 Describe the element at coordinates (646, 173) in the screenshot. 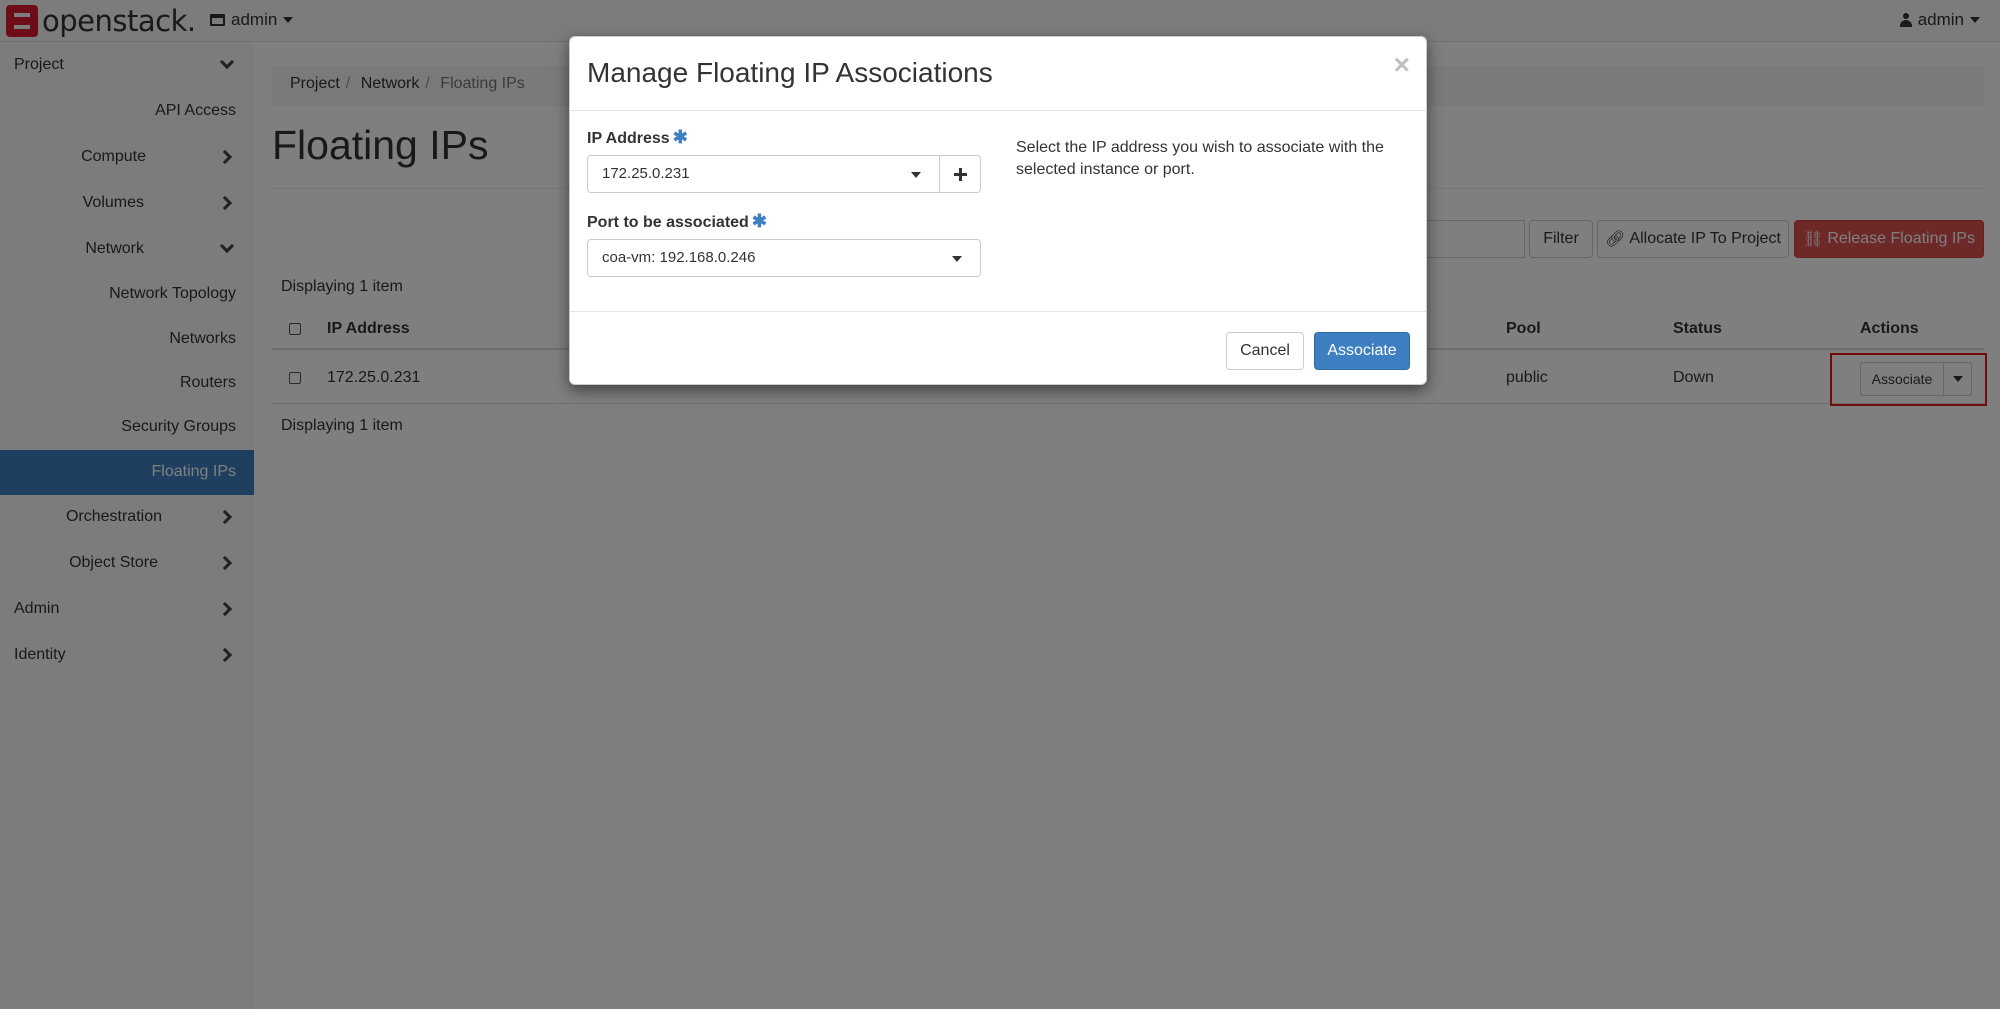

I see `ip-address-value: 172.25.0.231` at that location.